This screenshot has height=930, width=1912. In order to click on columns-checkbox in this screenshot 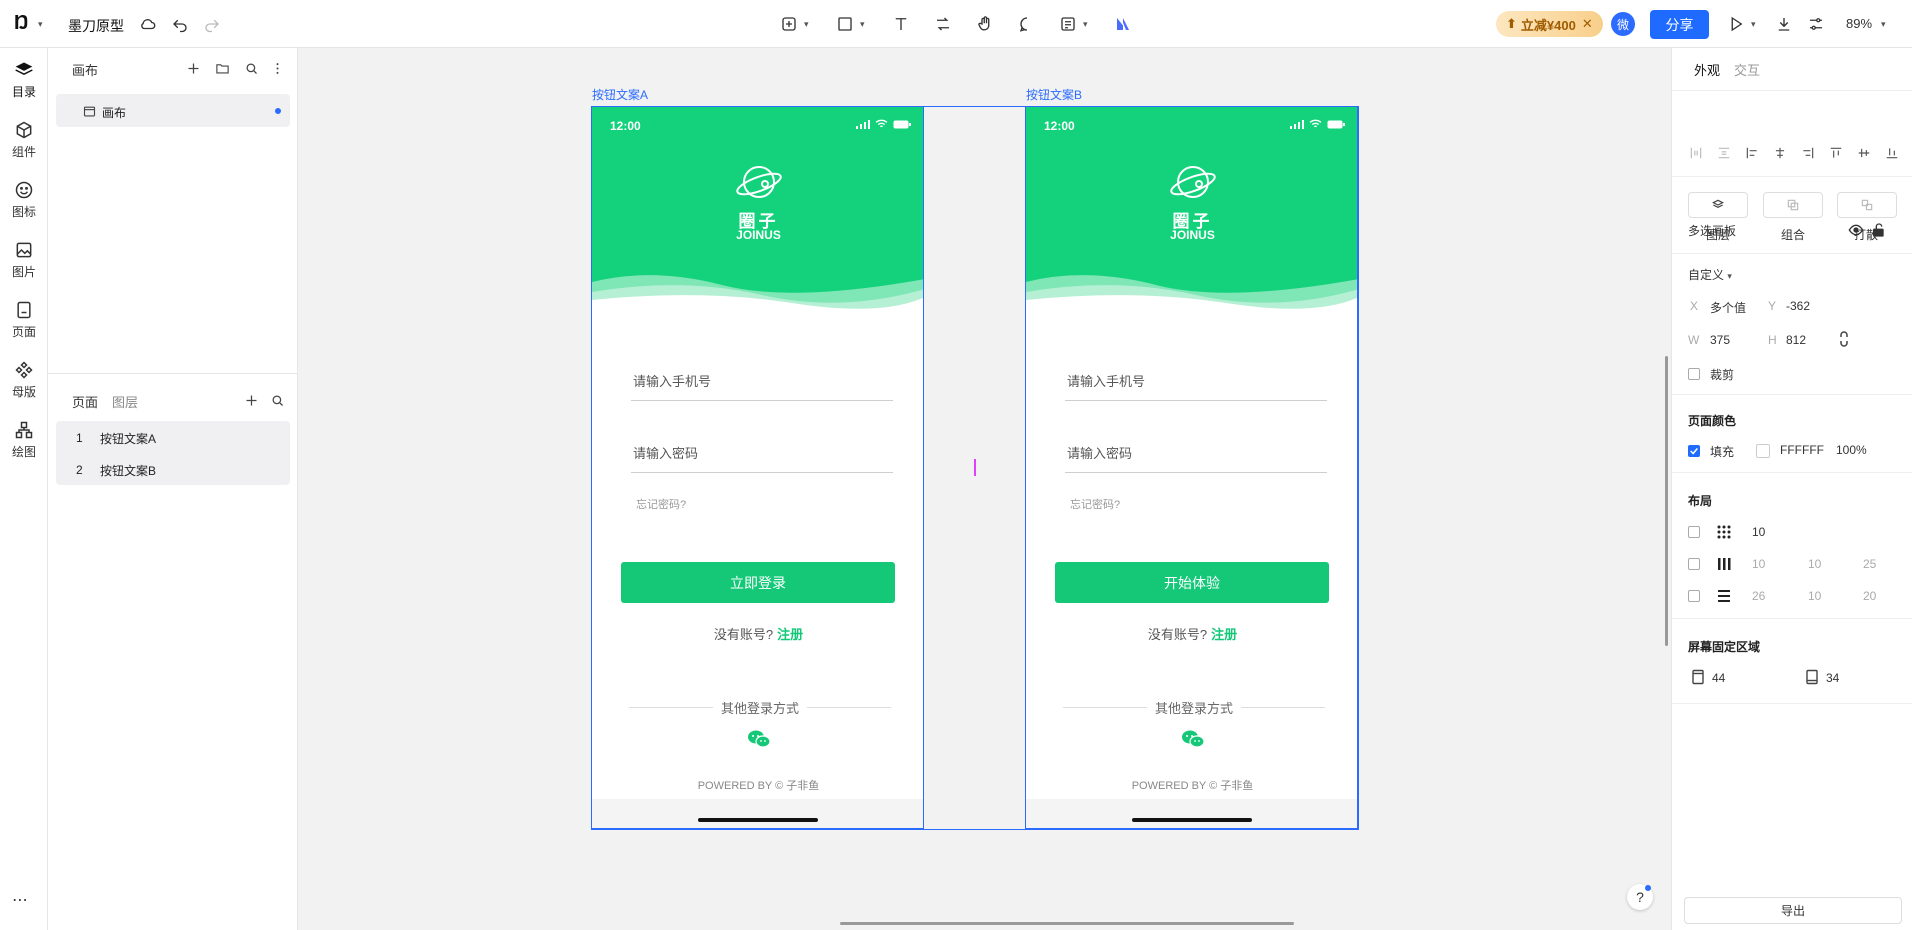, I will do `click(1694, 564)`.